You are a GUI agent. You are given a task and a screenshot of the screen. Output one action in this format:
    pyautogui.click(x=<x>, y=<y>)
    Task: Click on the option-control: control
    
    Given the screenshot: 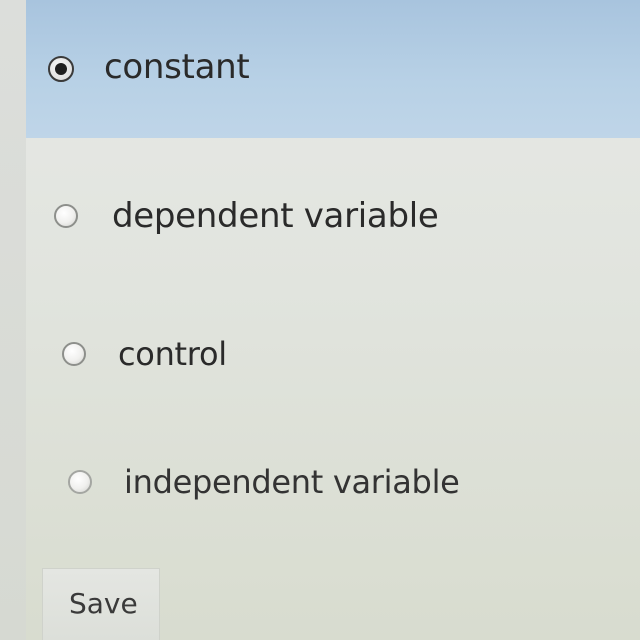 What is the action you would take?
    pyautogui.click(x=333, y=354)
    